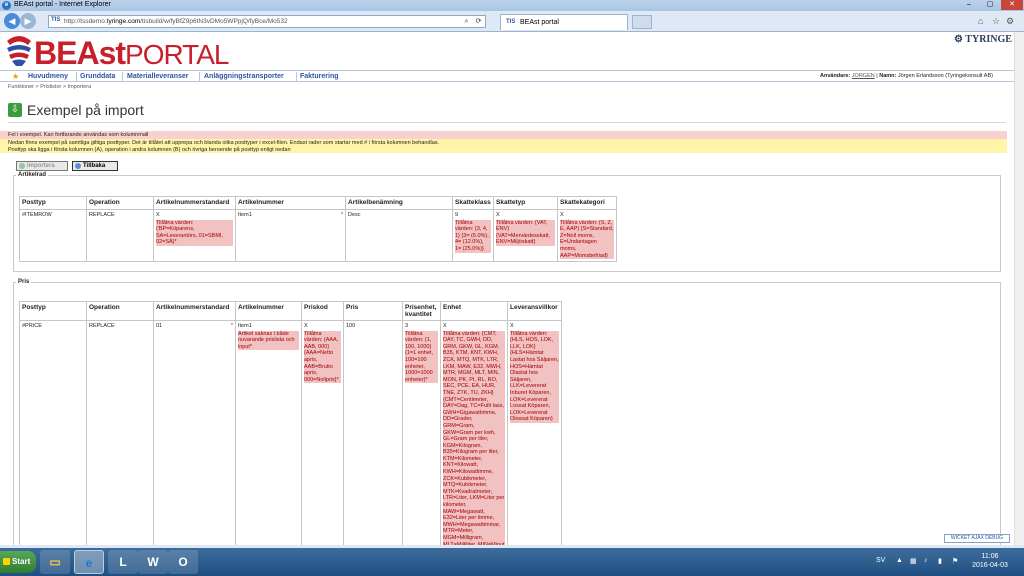 The width and height of the screenshot is (1024, 576). What do you see at coordinates (157, 76) in the screenshot?
I see `menu-item-materialleveranser: Materialleveranser` at bounding box center [157, 76].